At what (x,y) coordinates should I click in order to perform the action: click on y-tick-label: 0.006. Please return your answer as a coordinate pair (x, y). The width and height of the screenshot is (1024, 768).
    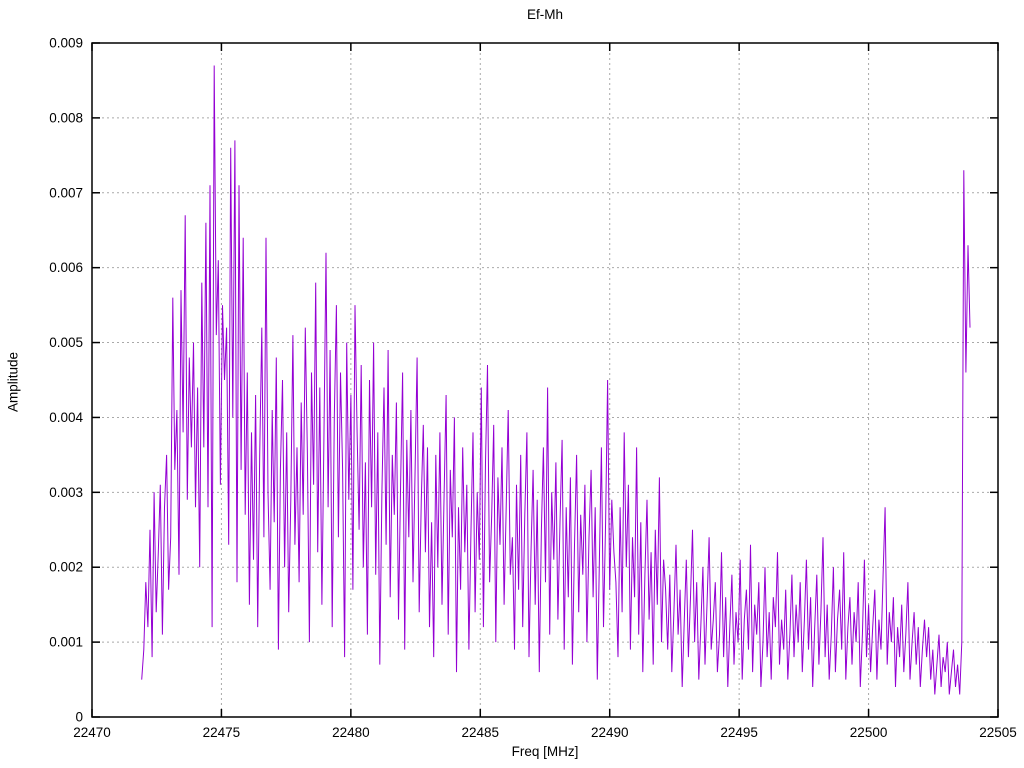
    Looking at the image, I should click on (66, 267).